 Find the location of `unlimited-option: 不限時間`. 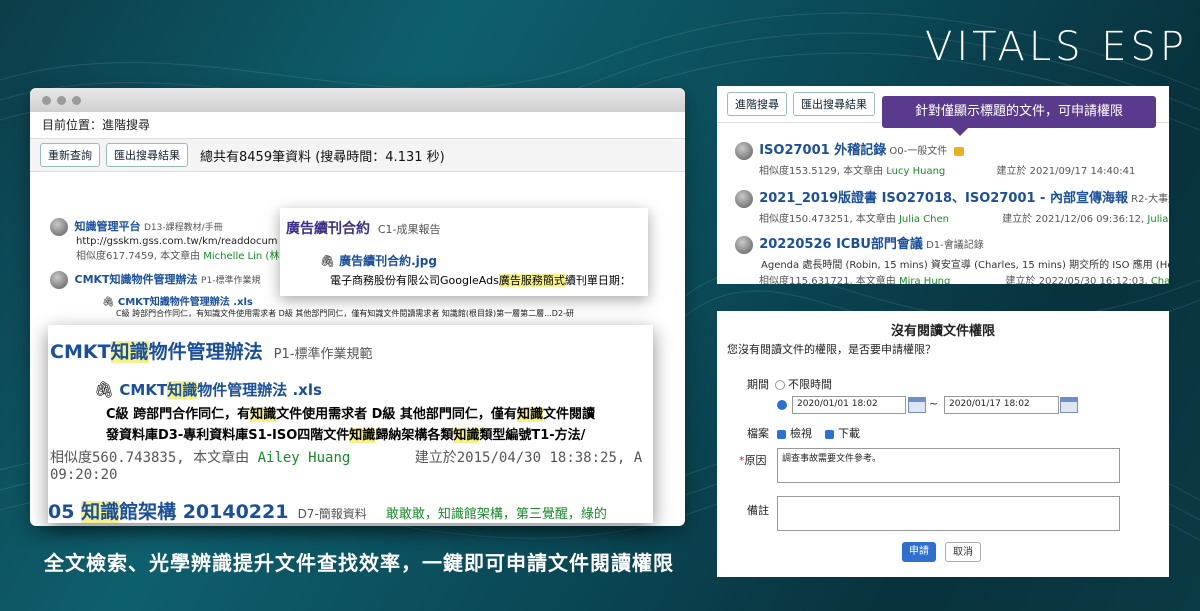

unlimited-option: 不限時間 is located at coordinates (803, 384).